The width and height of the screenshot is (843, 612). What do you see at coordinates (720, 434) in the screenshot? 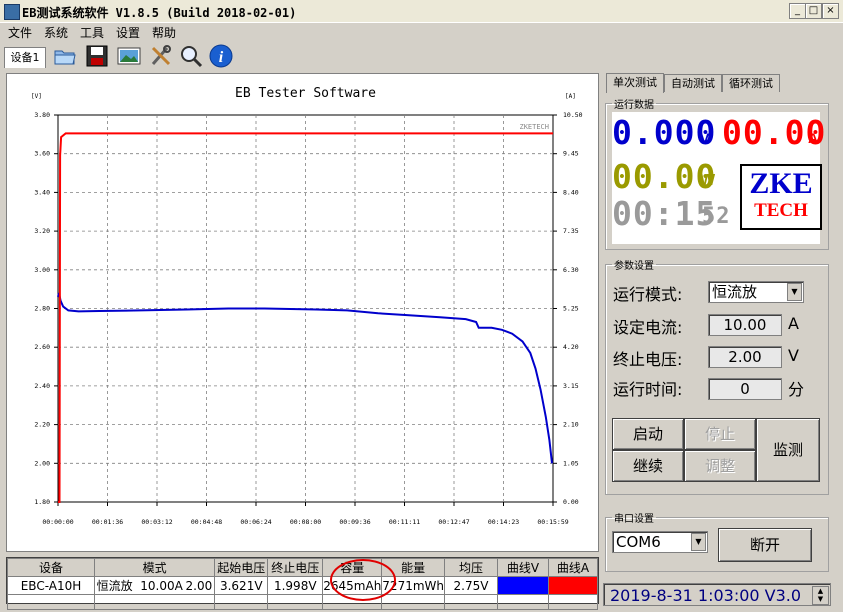
I see `stop-button: 停止` at bounding box center [720, 434].